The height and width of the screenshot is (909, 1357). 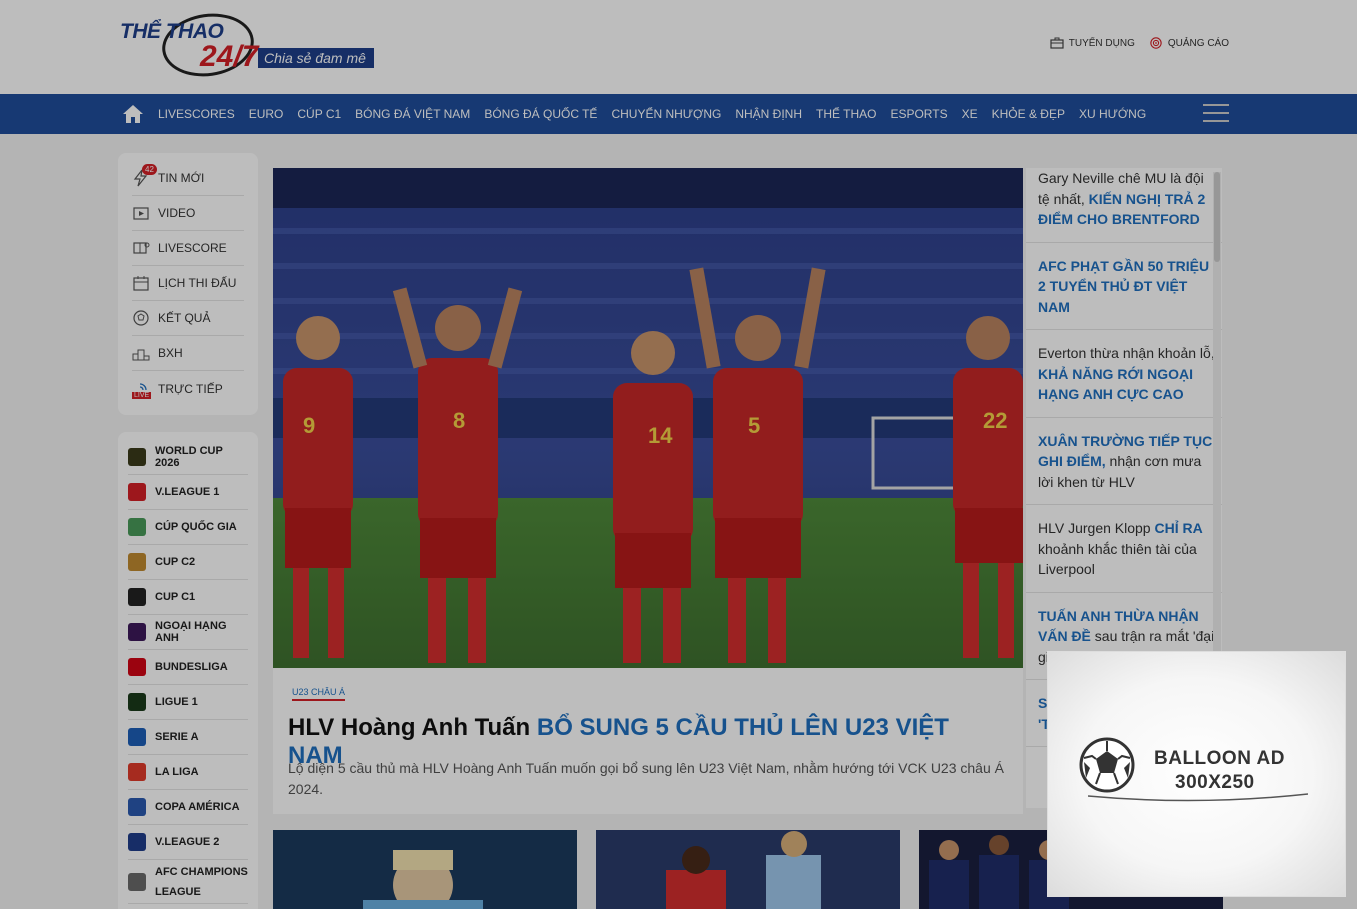 What do you see at coordinates (1107, 765) in the screenshot?
I see `soccer-ball-icon` at bounding box center [1107, 765].